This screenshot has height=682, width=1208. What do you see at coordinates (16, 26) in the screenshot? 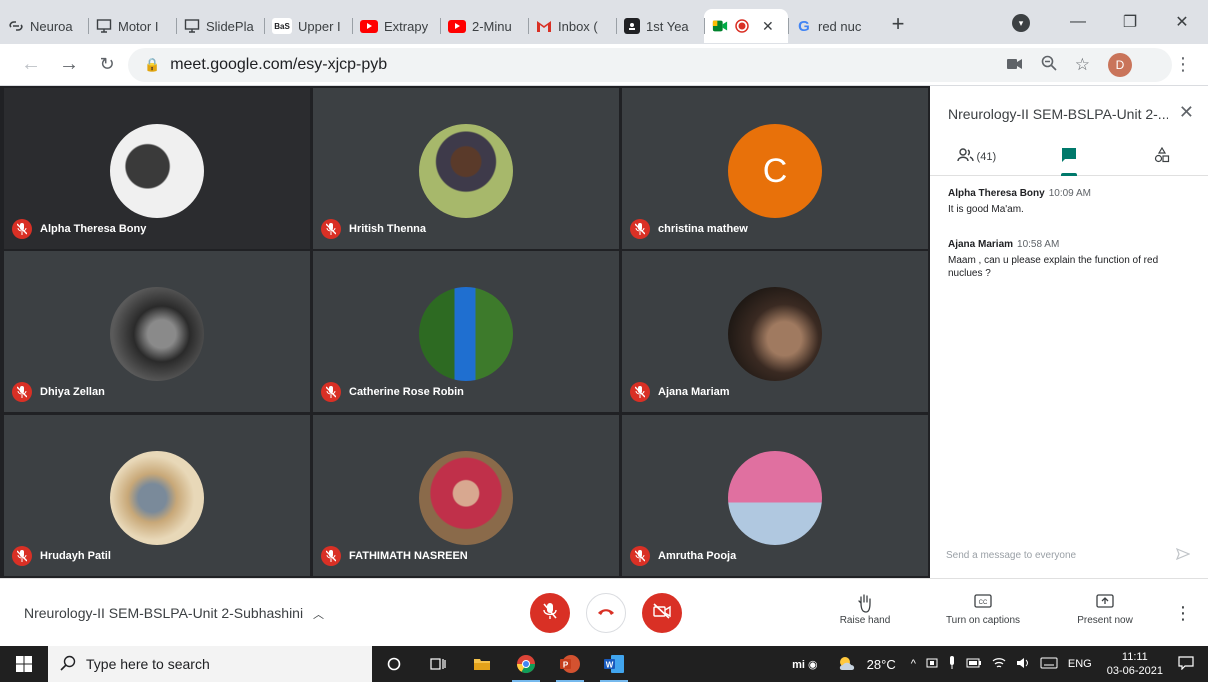
I see `link-icon` at bounding box center [16, 26].